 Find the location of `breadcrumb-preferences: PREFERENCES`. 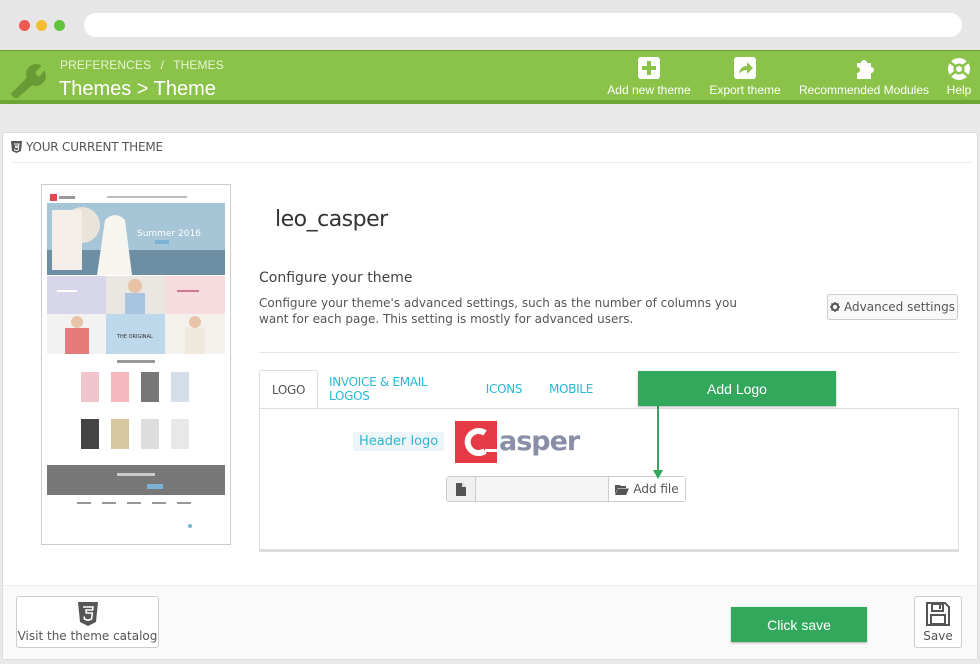

breadcrumb-preferences: PREFERENCES is located at coordinates (105, 65).